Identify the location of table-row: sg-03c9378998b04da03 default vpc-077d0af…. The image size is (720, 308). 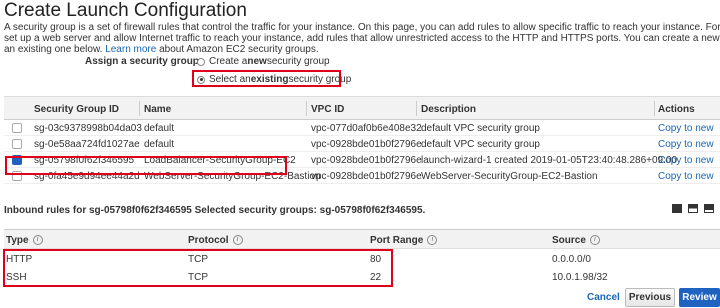
(362, 128).